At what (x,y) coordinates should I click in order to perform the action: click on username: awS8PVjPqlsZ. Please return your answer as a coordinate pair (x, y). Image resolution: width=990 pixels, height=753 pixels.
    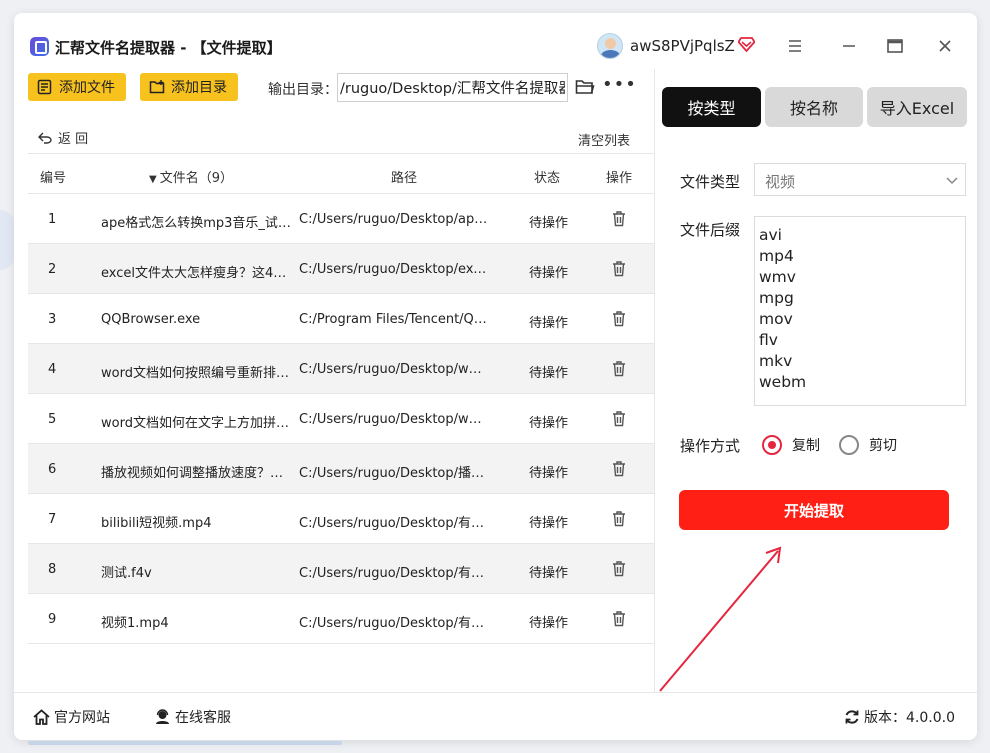
    Looking at the image, I should click on (682, 46).